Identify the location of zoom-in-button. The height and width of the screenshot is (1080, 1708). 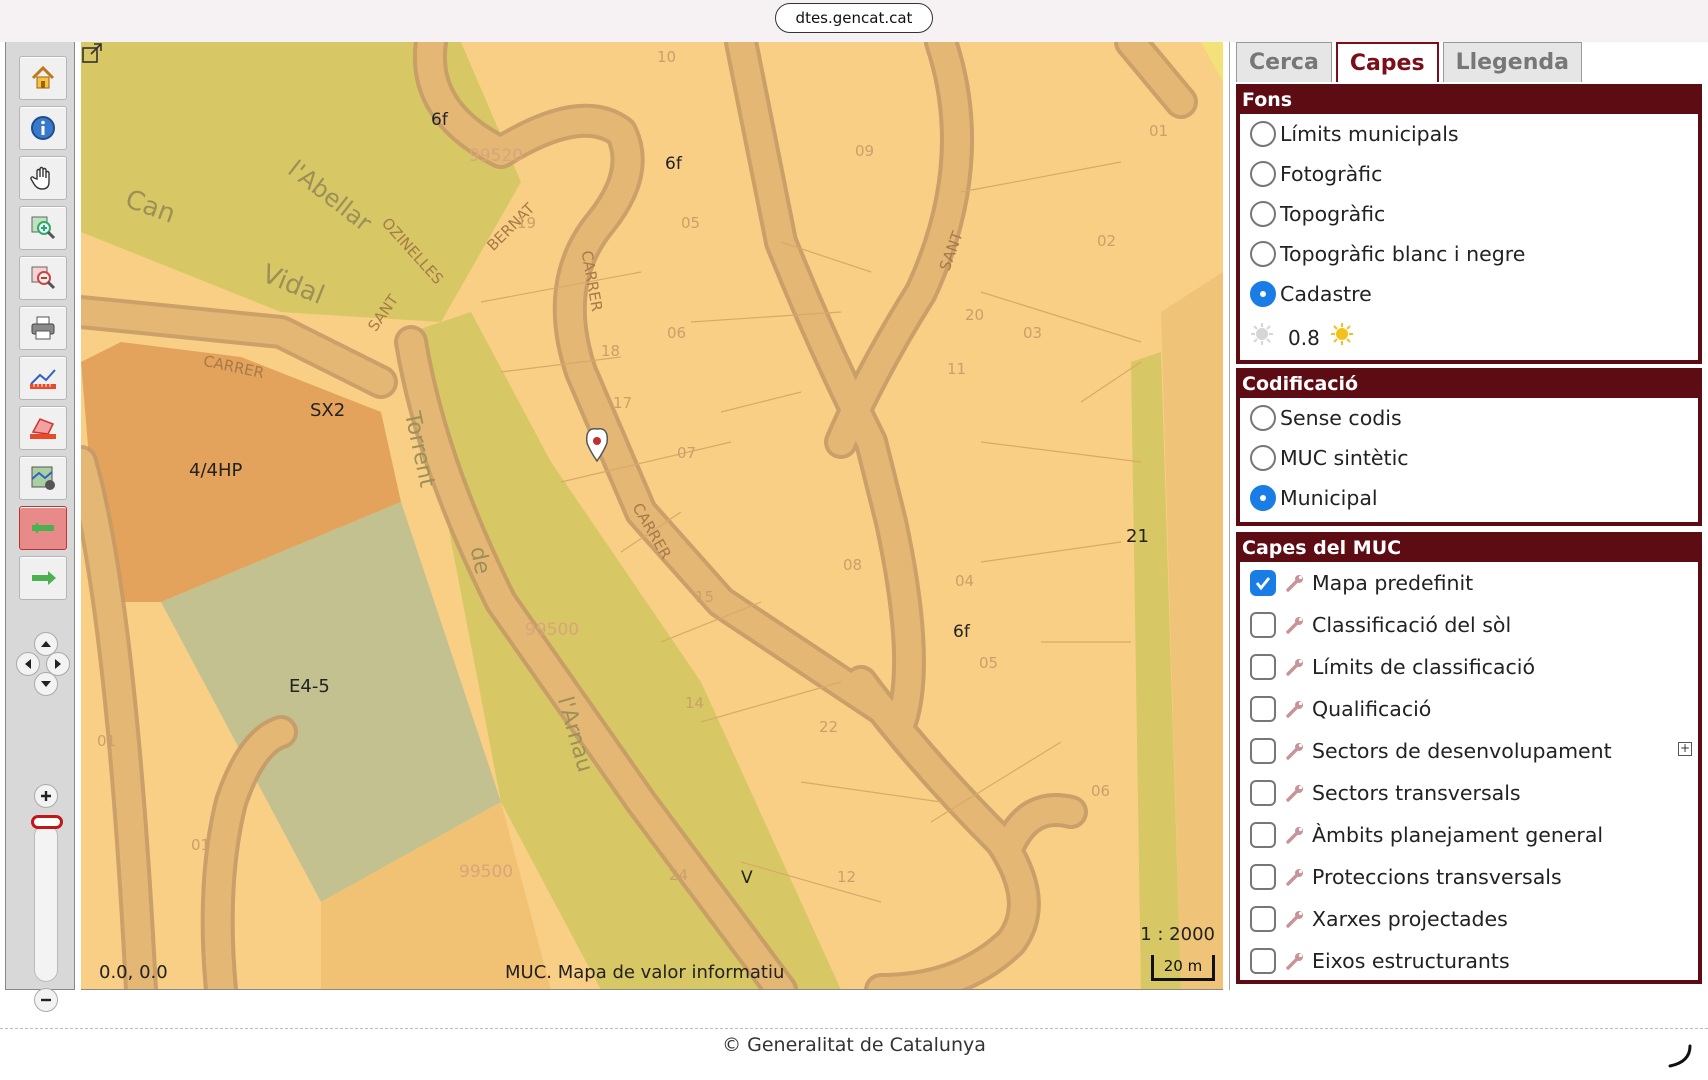
(46, 796).